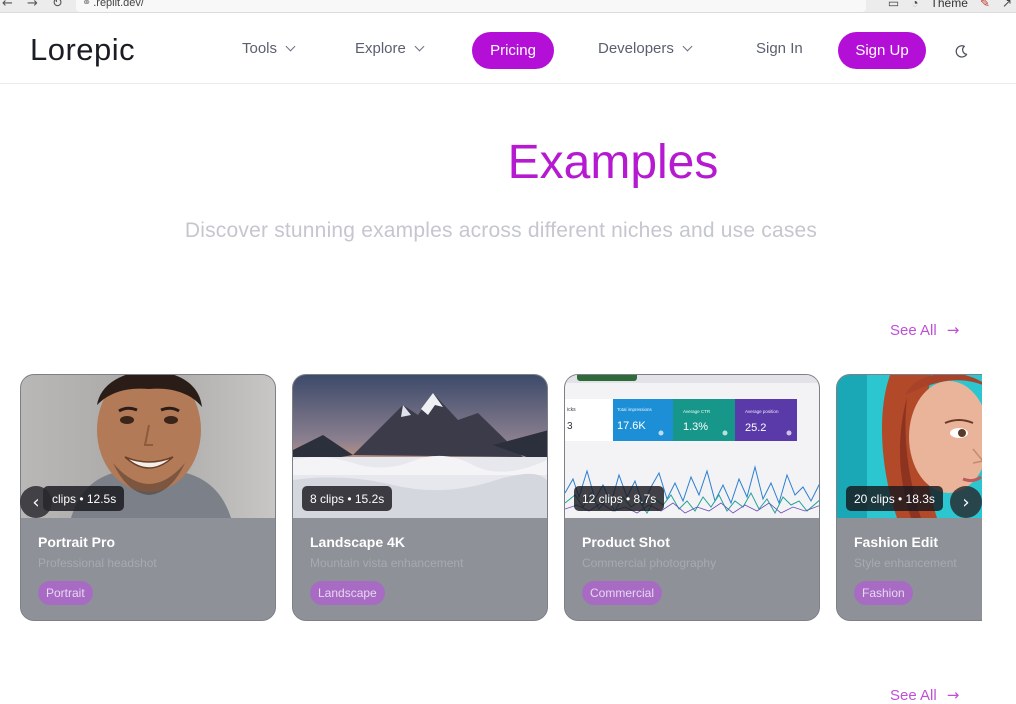 The height and width of the screenshot is (704, 1016). Describe the element at coordinates (7, 5) in the screenshot. I see `back-icon: ←` at that location.